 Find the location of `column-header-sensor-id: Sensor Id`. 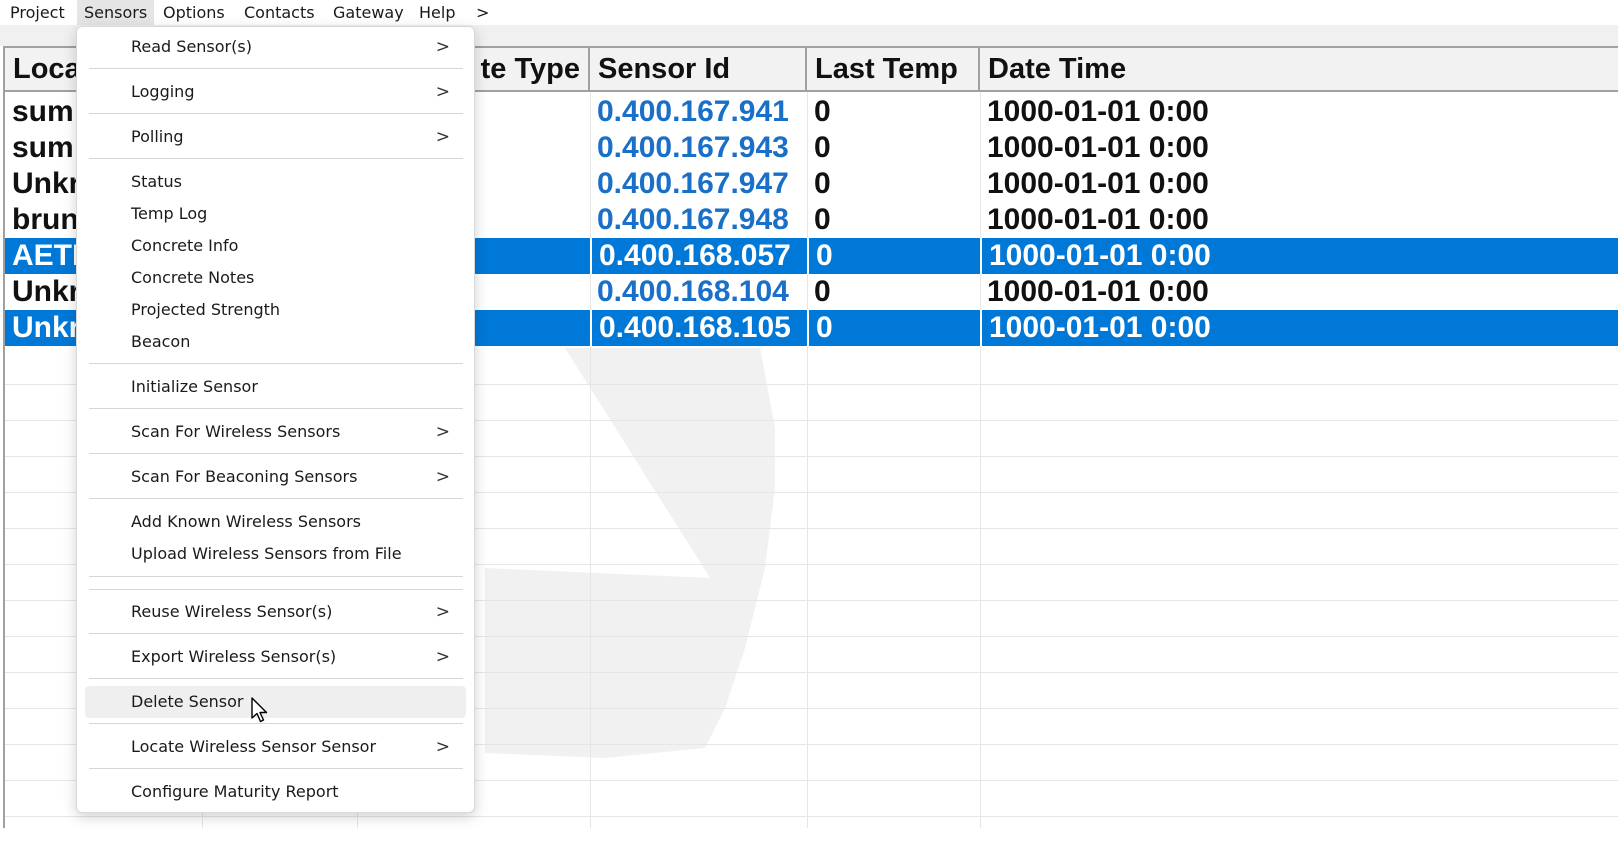

column-header-sensor-id: Sensor Id is located at coordinates (698, 69).